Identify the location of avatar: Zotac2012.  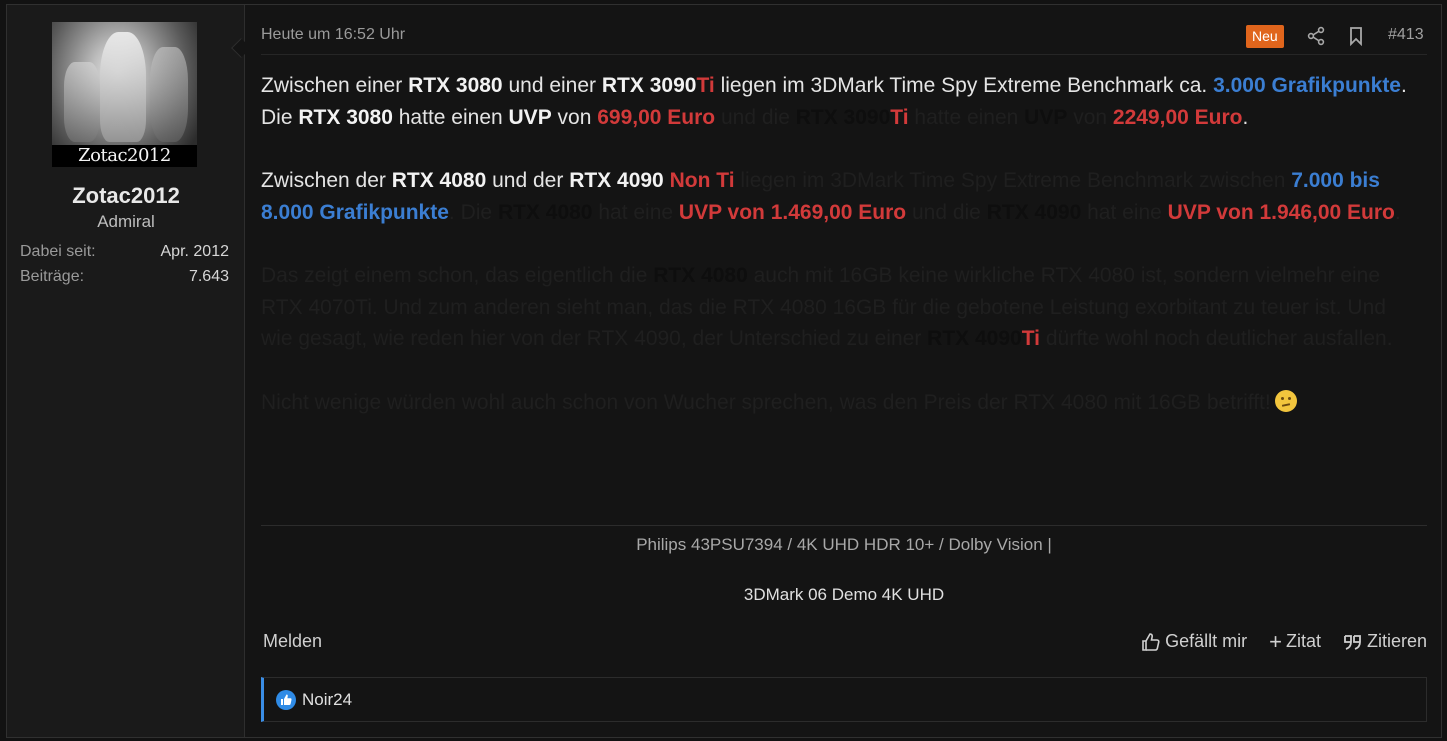
(124, 94).